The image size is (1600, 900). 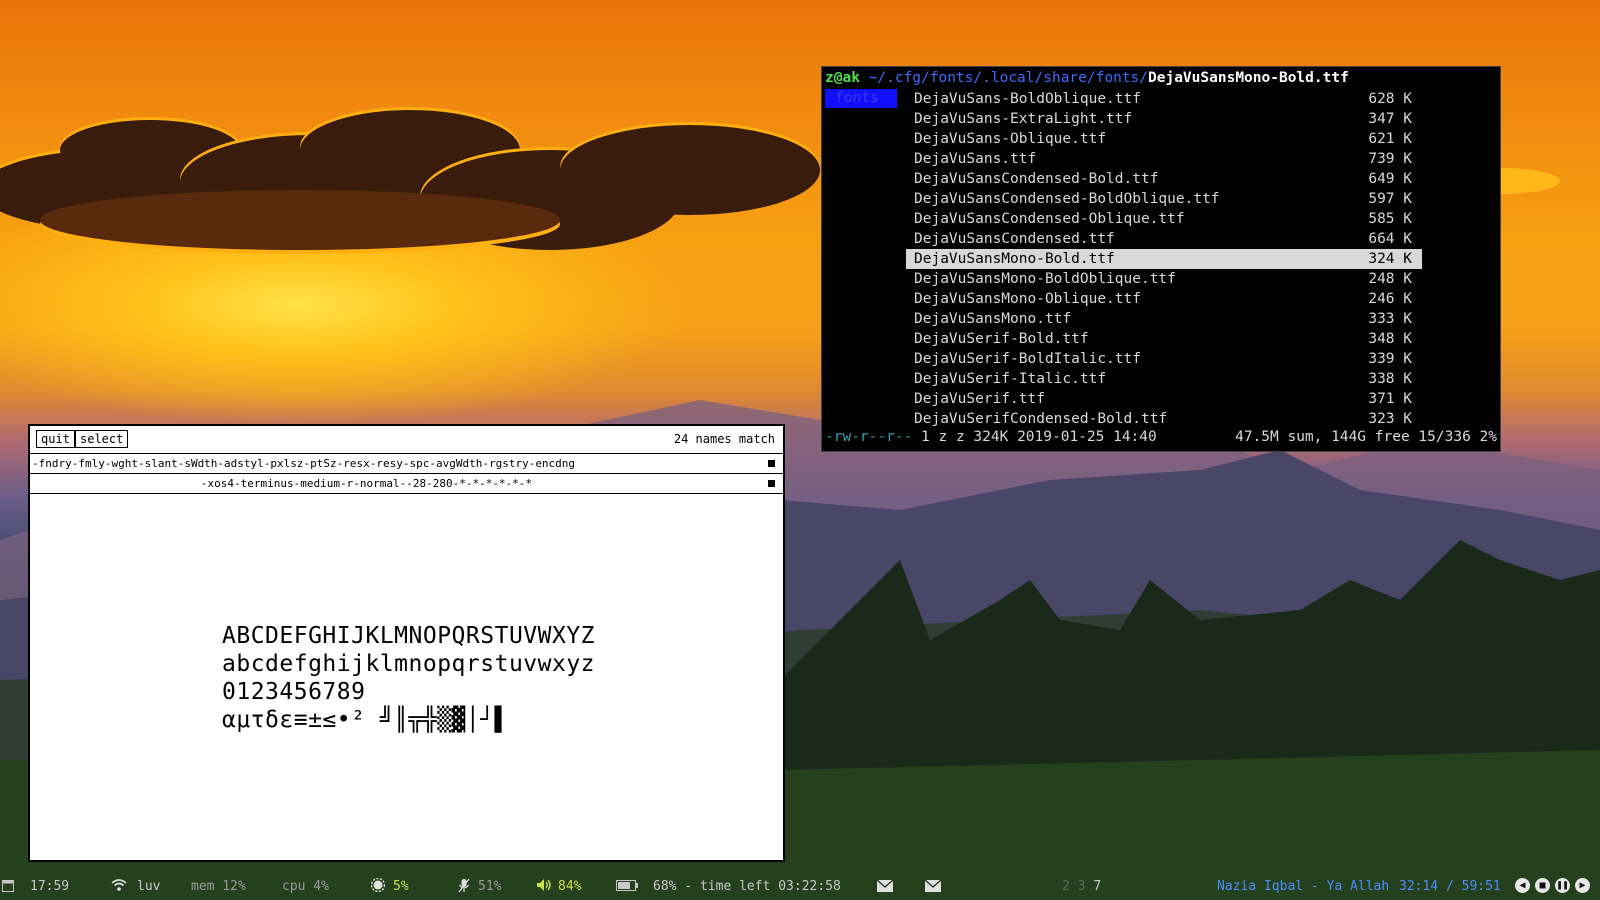 What do you see at coordinates (771, 483) in the screenshot?
I see `current-font-handle` at bounding box center [771, 483].